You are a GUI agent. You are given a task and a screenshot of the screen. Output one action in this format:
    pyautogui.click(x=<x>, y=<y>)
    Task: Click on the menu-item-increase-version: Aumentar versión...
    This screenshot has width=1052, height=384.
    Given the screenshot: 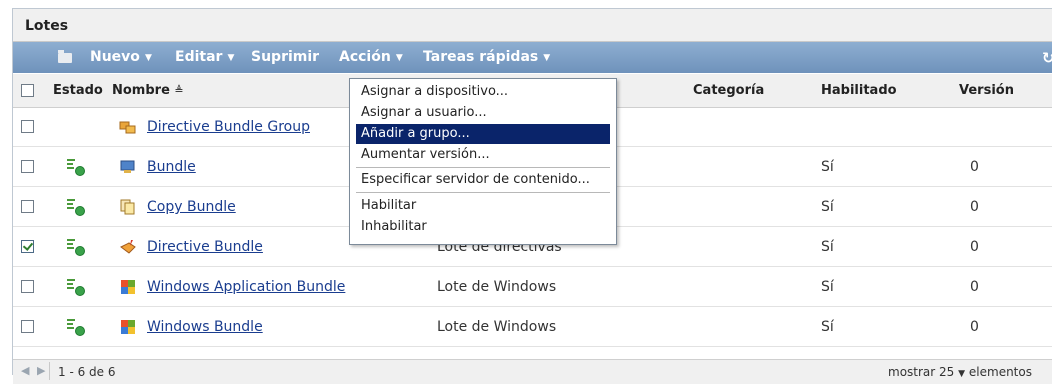 What is the action you would take?
    pyautogui.click(x=483, y=155)
    